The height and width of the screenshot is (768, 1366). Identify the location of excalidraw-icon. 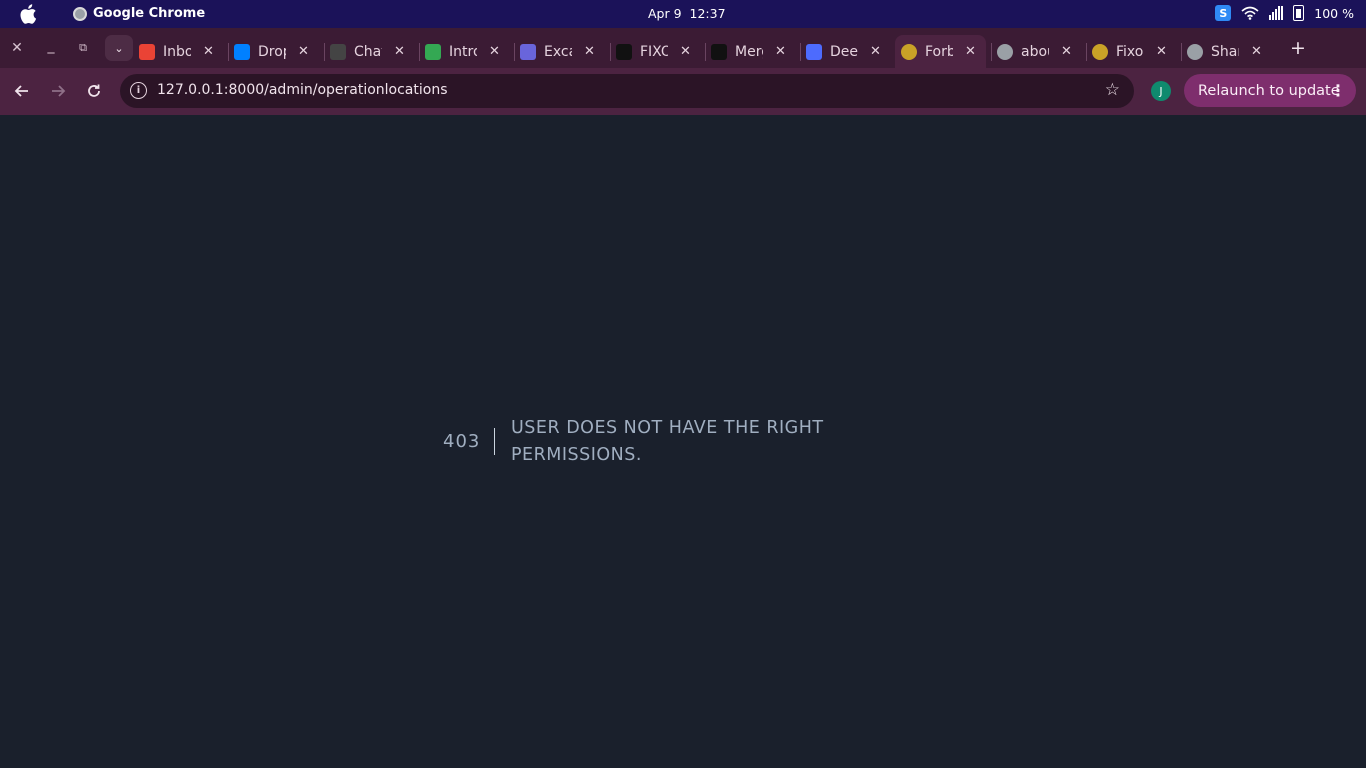
(528, 51).